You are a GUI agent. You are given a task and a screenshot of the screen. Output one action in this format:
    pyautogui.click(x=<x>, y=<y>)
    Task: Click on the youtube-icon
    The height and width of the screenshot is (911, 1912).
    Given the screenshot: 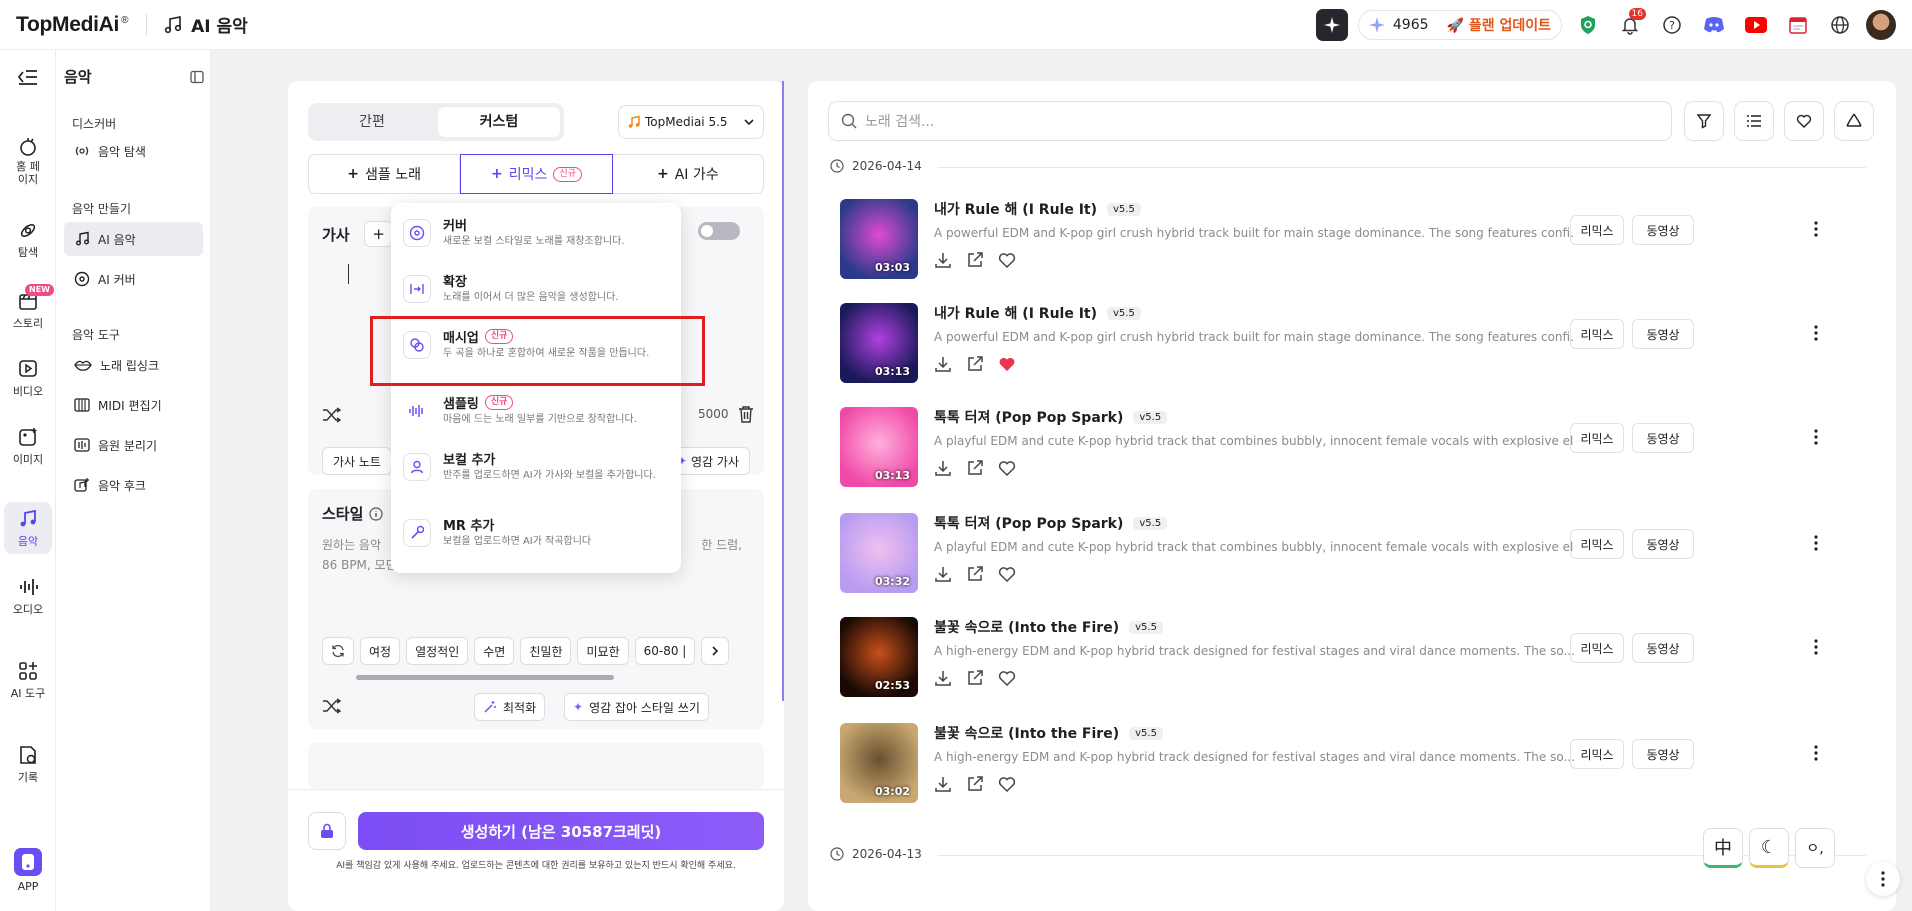 What is the action you would take?
    pyautogui.click(x=1756, y=25)
    